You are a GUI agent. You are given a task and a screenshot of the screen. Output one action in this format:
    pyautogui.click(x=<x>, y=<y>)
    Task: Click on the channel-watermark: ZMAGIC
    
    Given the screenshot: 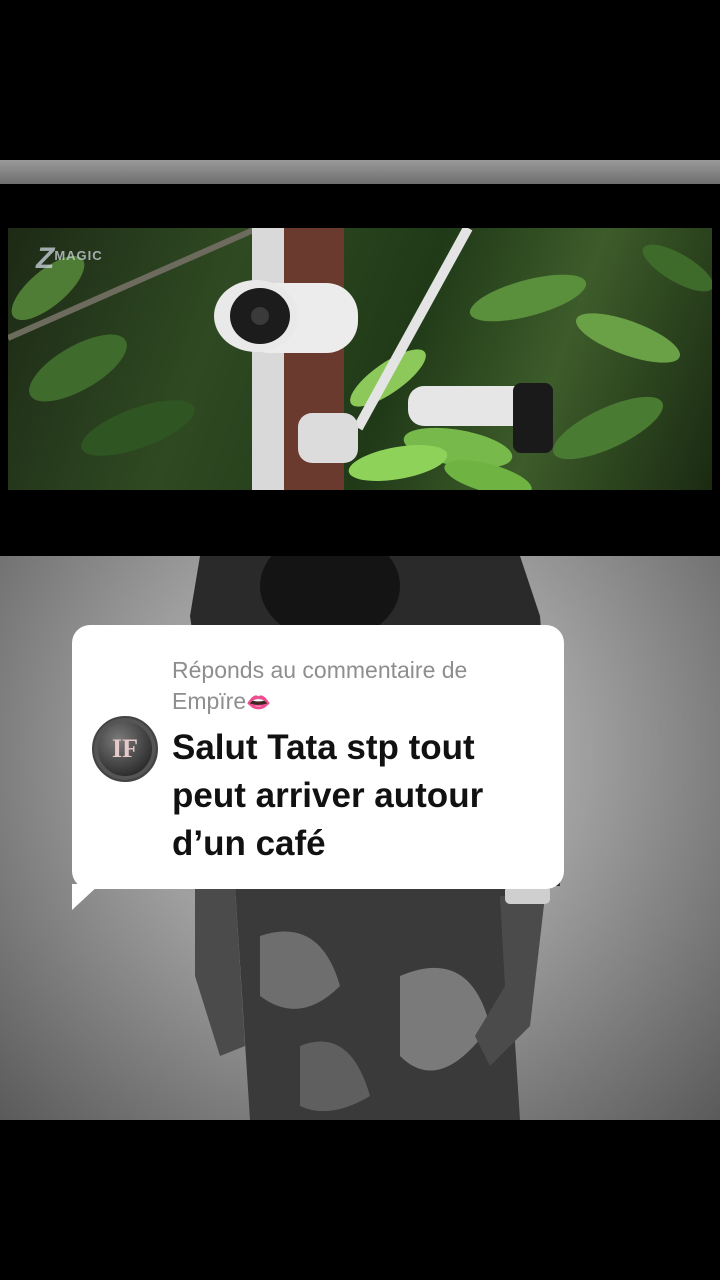 What is the action you would take?
    pyautogui.click(x=69, y=259)
    